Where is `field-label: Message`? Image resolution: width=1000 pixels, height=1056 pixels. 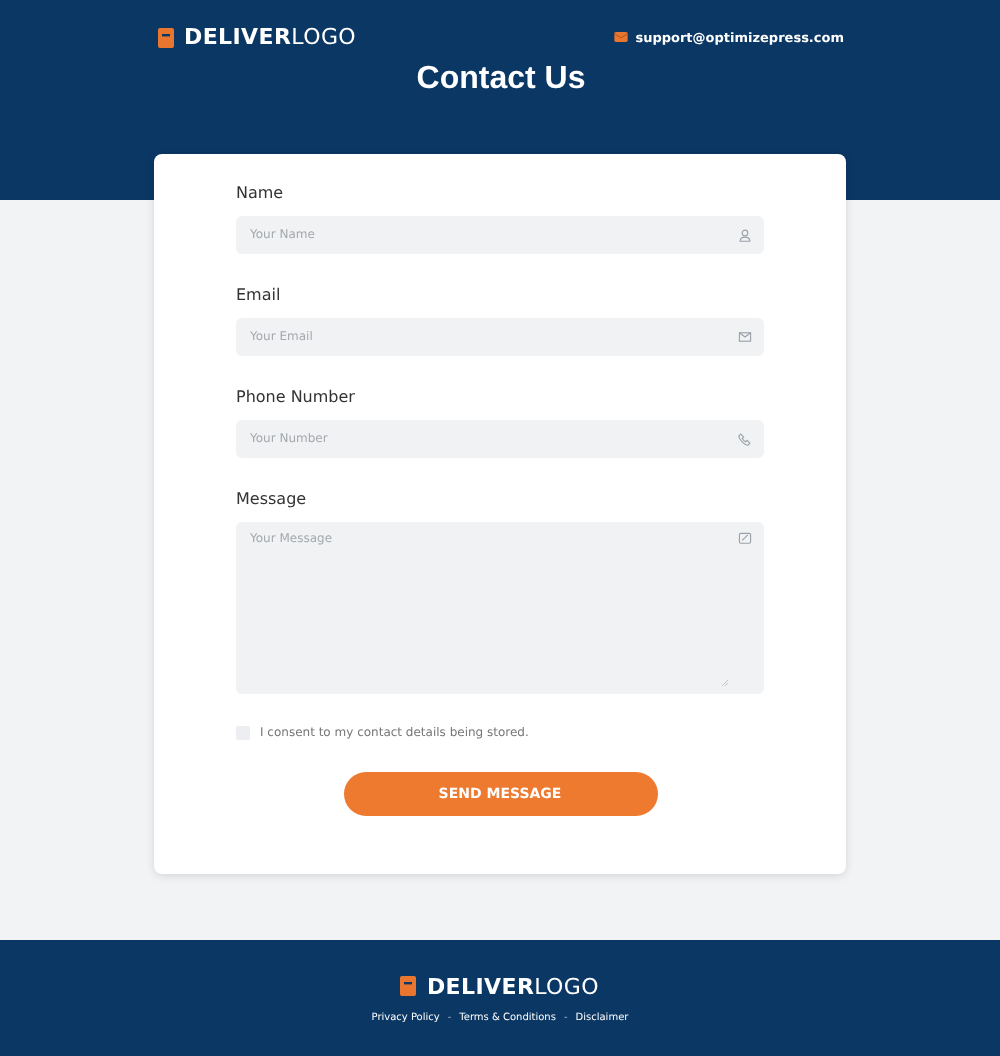 field-label: Message is located at coordinates (272, 500).